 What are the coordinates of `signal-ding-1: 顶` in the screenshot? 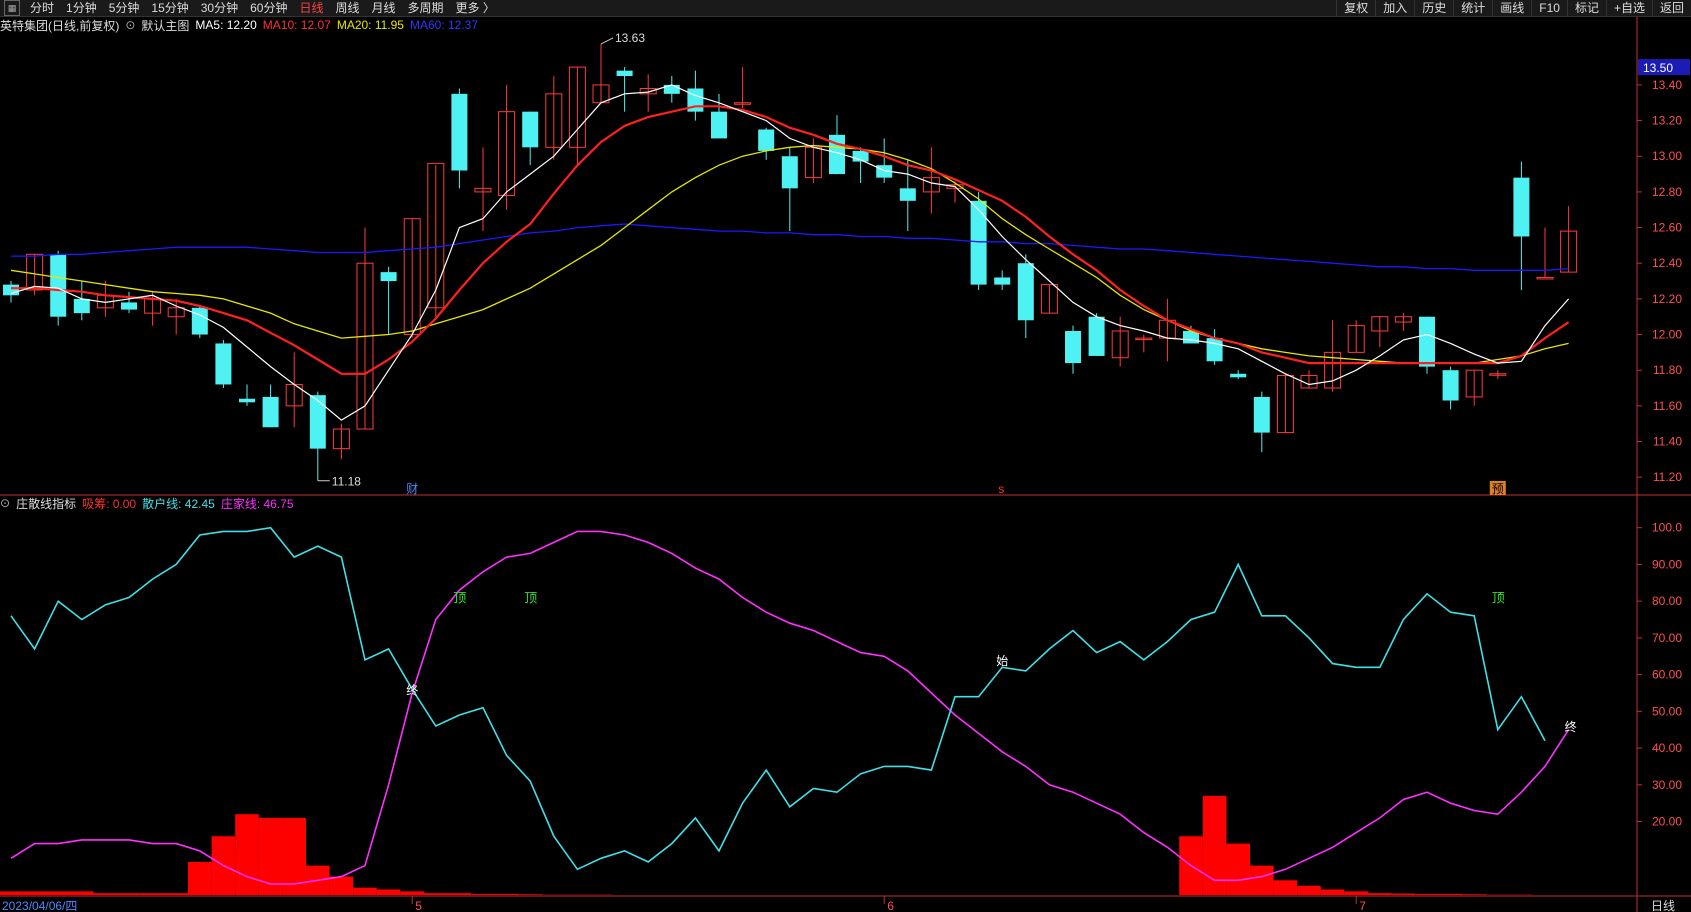 It's located at (530, 597).